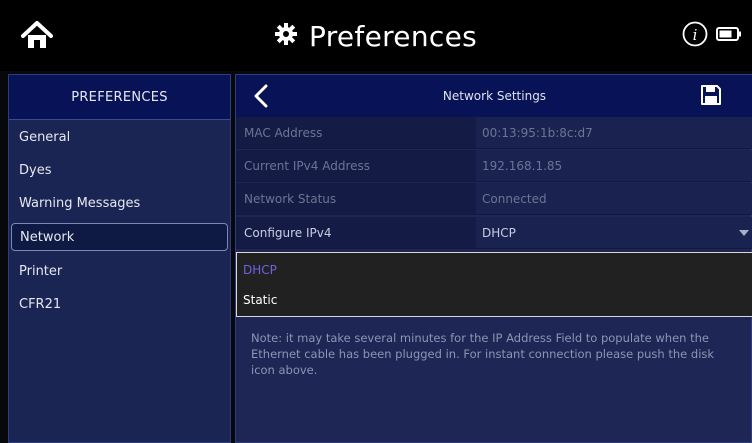 The width and height of the screenshot is (752, 443). Describe the element at coordinates (393, 36) in the screenshot. I see `page-title-text: Preferences` at that location.